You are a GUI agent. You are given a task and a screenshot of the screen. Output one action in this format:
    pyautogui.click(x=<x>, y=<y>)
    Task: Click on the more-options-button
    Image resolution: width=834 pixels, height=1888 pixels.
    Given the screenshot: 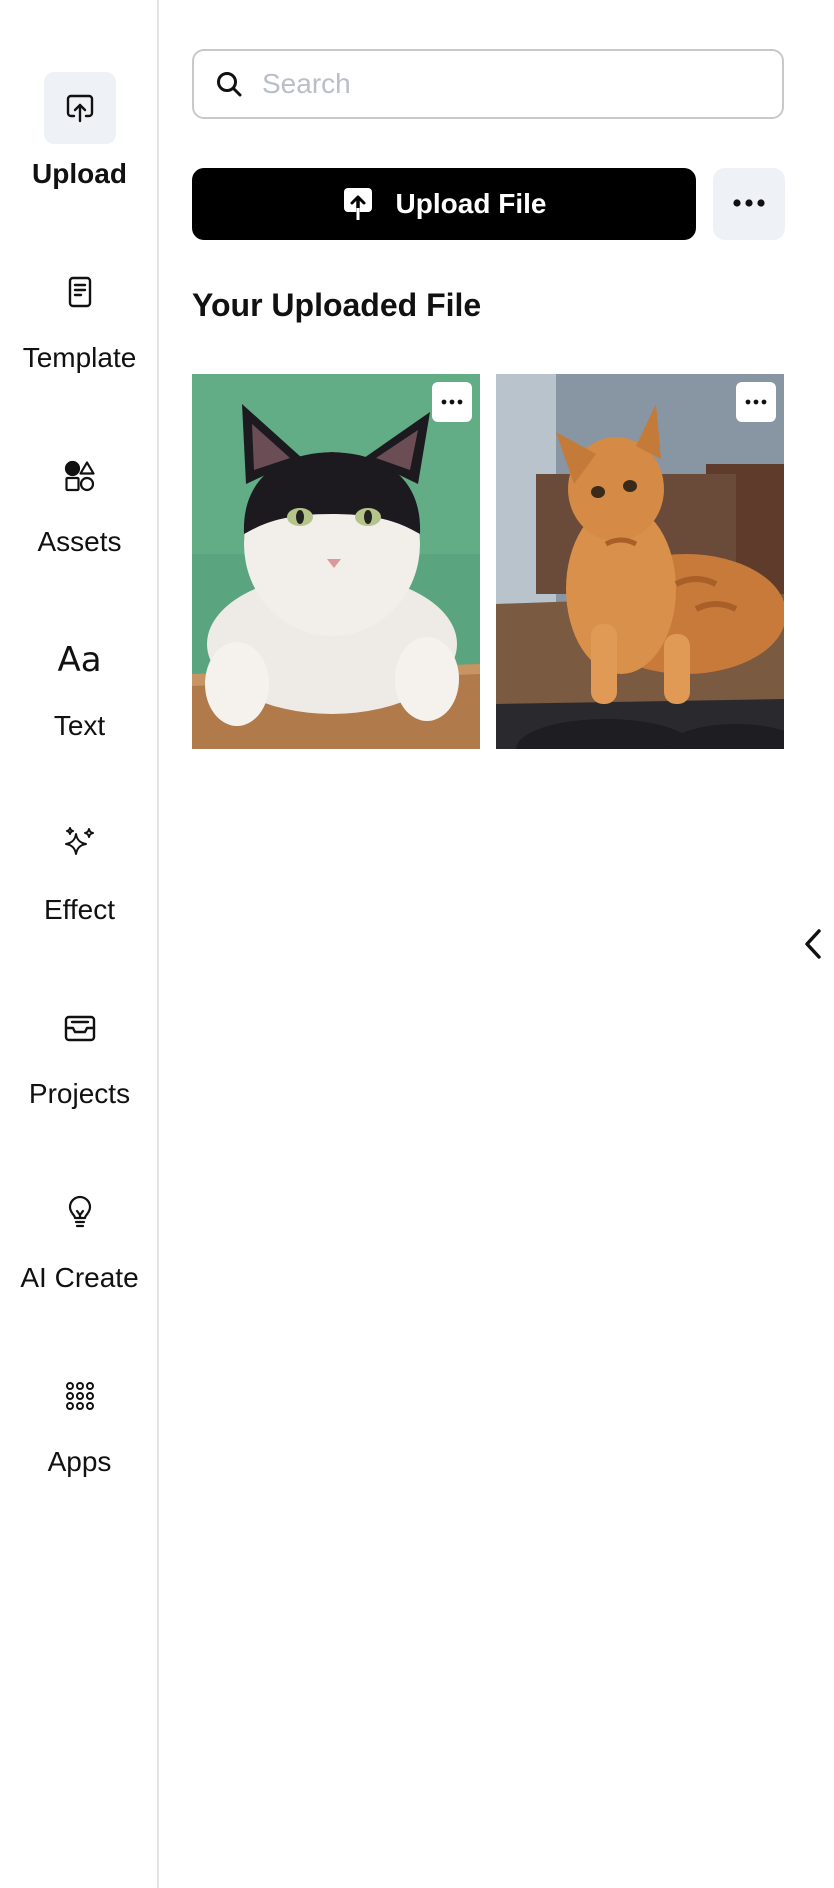 What is the action you would take?
    pyautogui.click(x=749, y=204)
    